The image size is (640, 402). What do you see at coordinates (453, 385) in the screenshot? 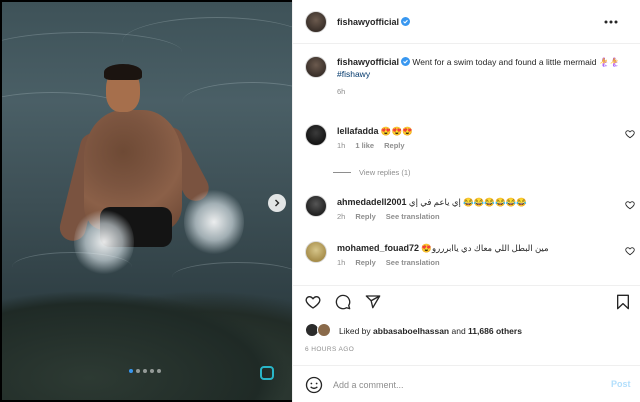
I see `comment-input` at bounding box center [453, 385].